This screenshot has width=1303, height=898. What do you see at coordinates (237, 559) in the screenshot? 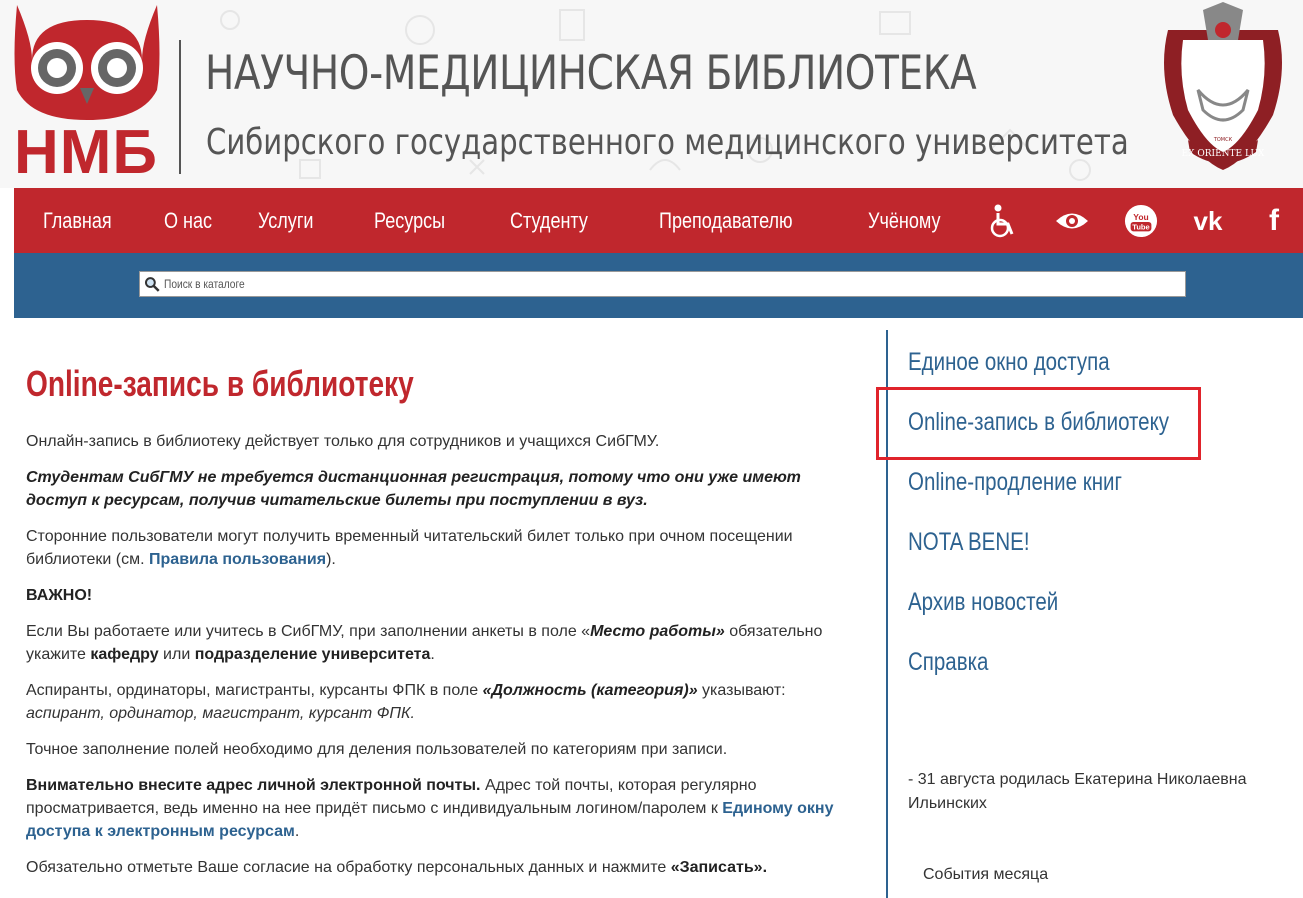
I see `rules-link: Правила пользования` at bounding box center [237, 559].